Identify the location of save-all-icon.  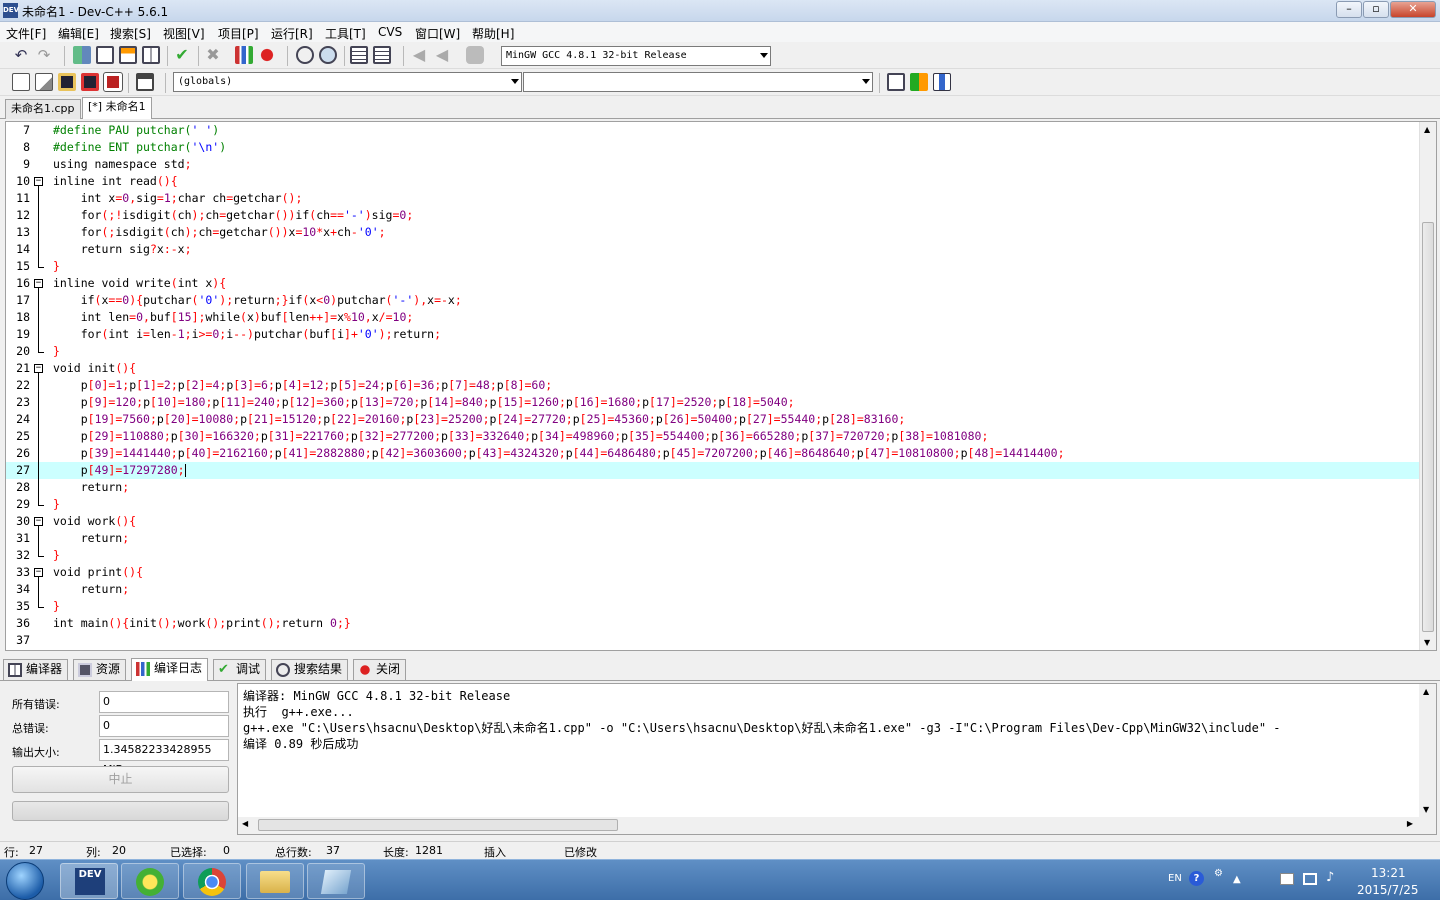
(90, 82).